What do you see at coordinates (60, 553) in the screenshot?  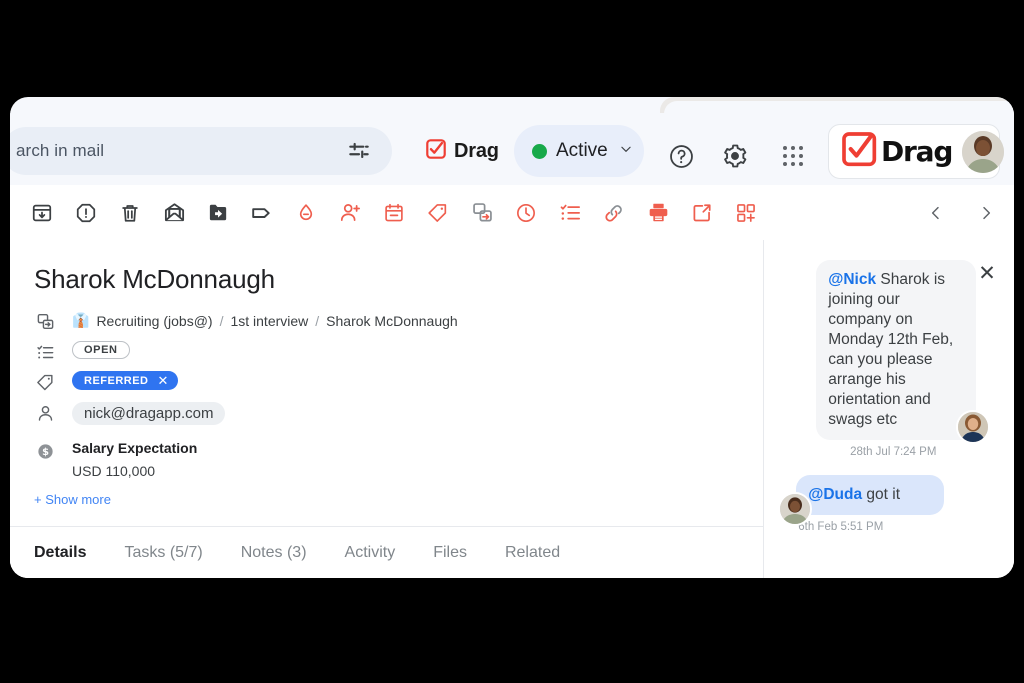 I see `tab-details: Details` at bounding box center [60, 553].